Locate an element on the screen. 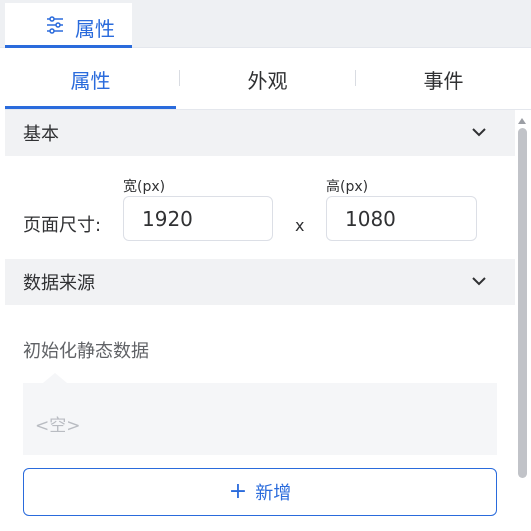  tab-properties-label: 属性 is located at coordinates (95, 29).